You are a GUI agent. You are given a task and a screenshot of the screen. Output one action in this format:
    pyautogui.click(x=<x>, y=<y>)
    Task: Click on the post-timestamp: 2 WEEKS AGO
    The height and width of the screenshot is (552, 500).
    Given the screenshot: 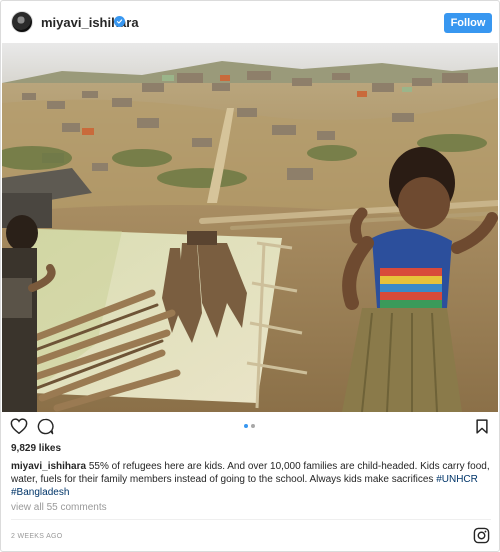 What is the action you would take?
    pyautogui.click(x=37, y=536)
    